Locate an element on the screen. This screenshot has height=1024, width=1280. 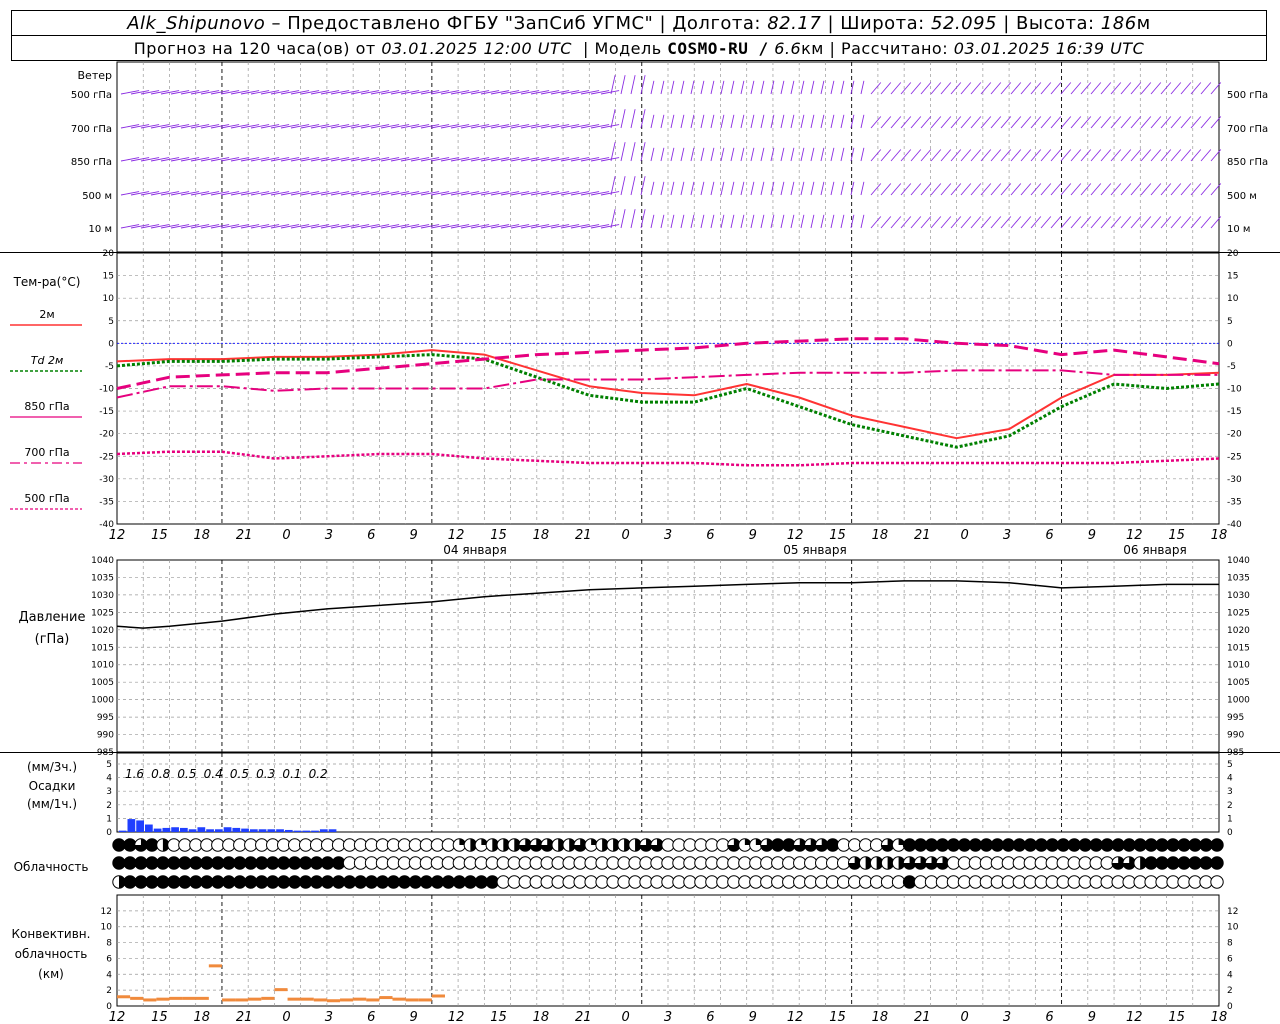
hour-tick-bottom: 18 is located at coordinates (541, 1017).